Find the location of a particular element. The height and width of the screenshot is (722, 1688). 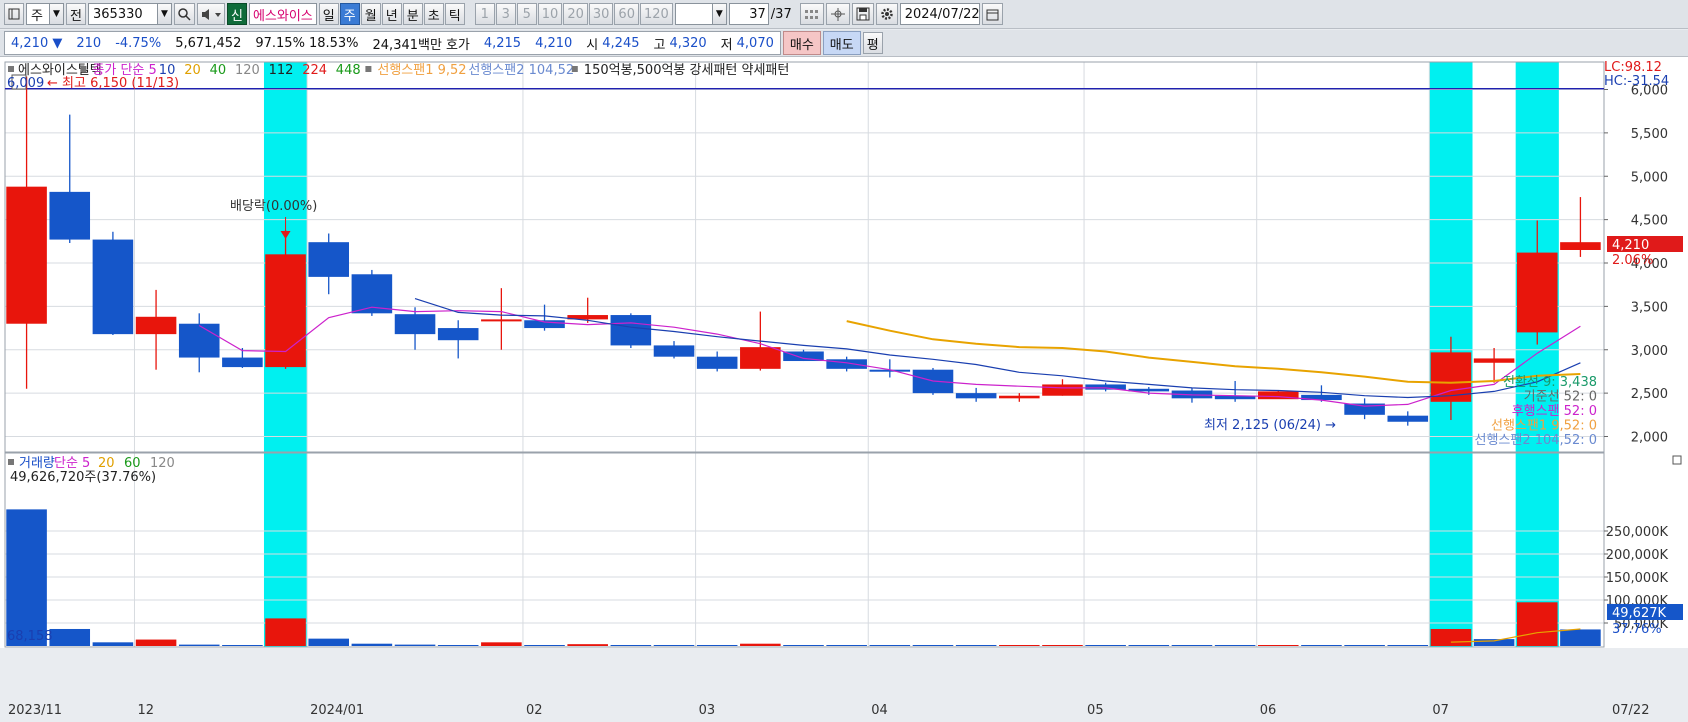

price-legend-item: 선행스팬2 104,52 is located at coordinates (521, 70).